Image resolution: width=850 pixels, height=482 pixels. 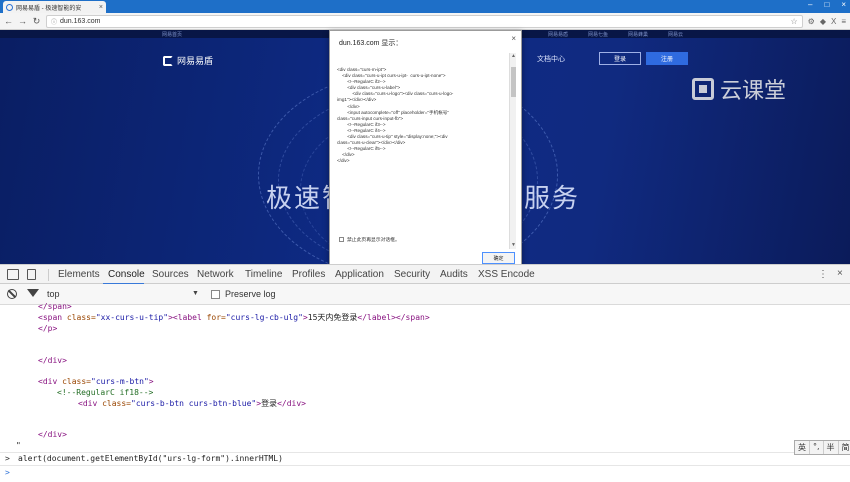 I want to click on device-mode-icon, so click(x=31, y=274).